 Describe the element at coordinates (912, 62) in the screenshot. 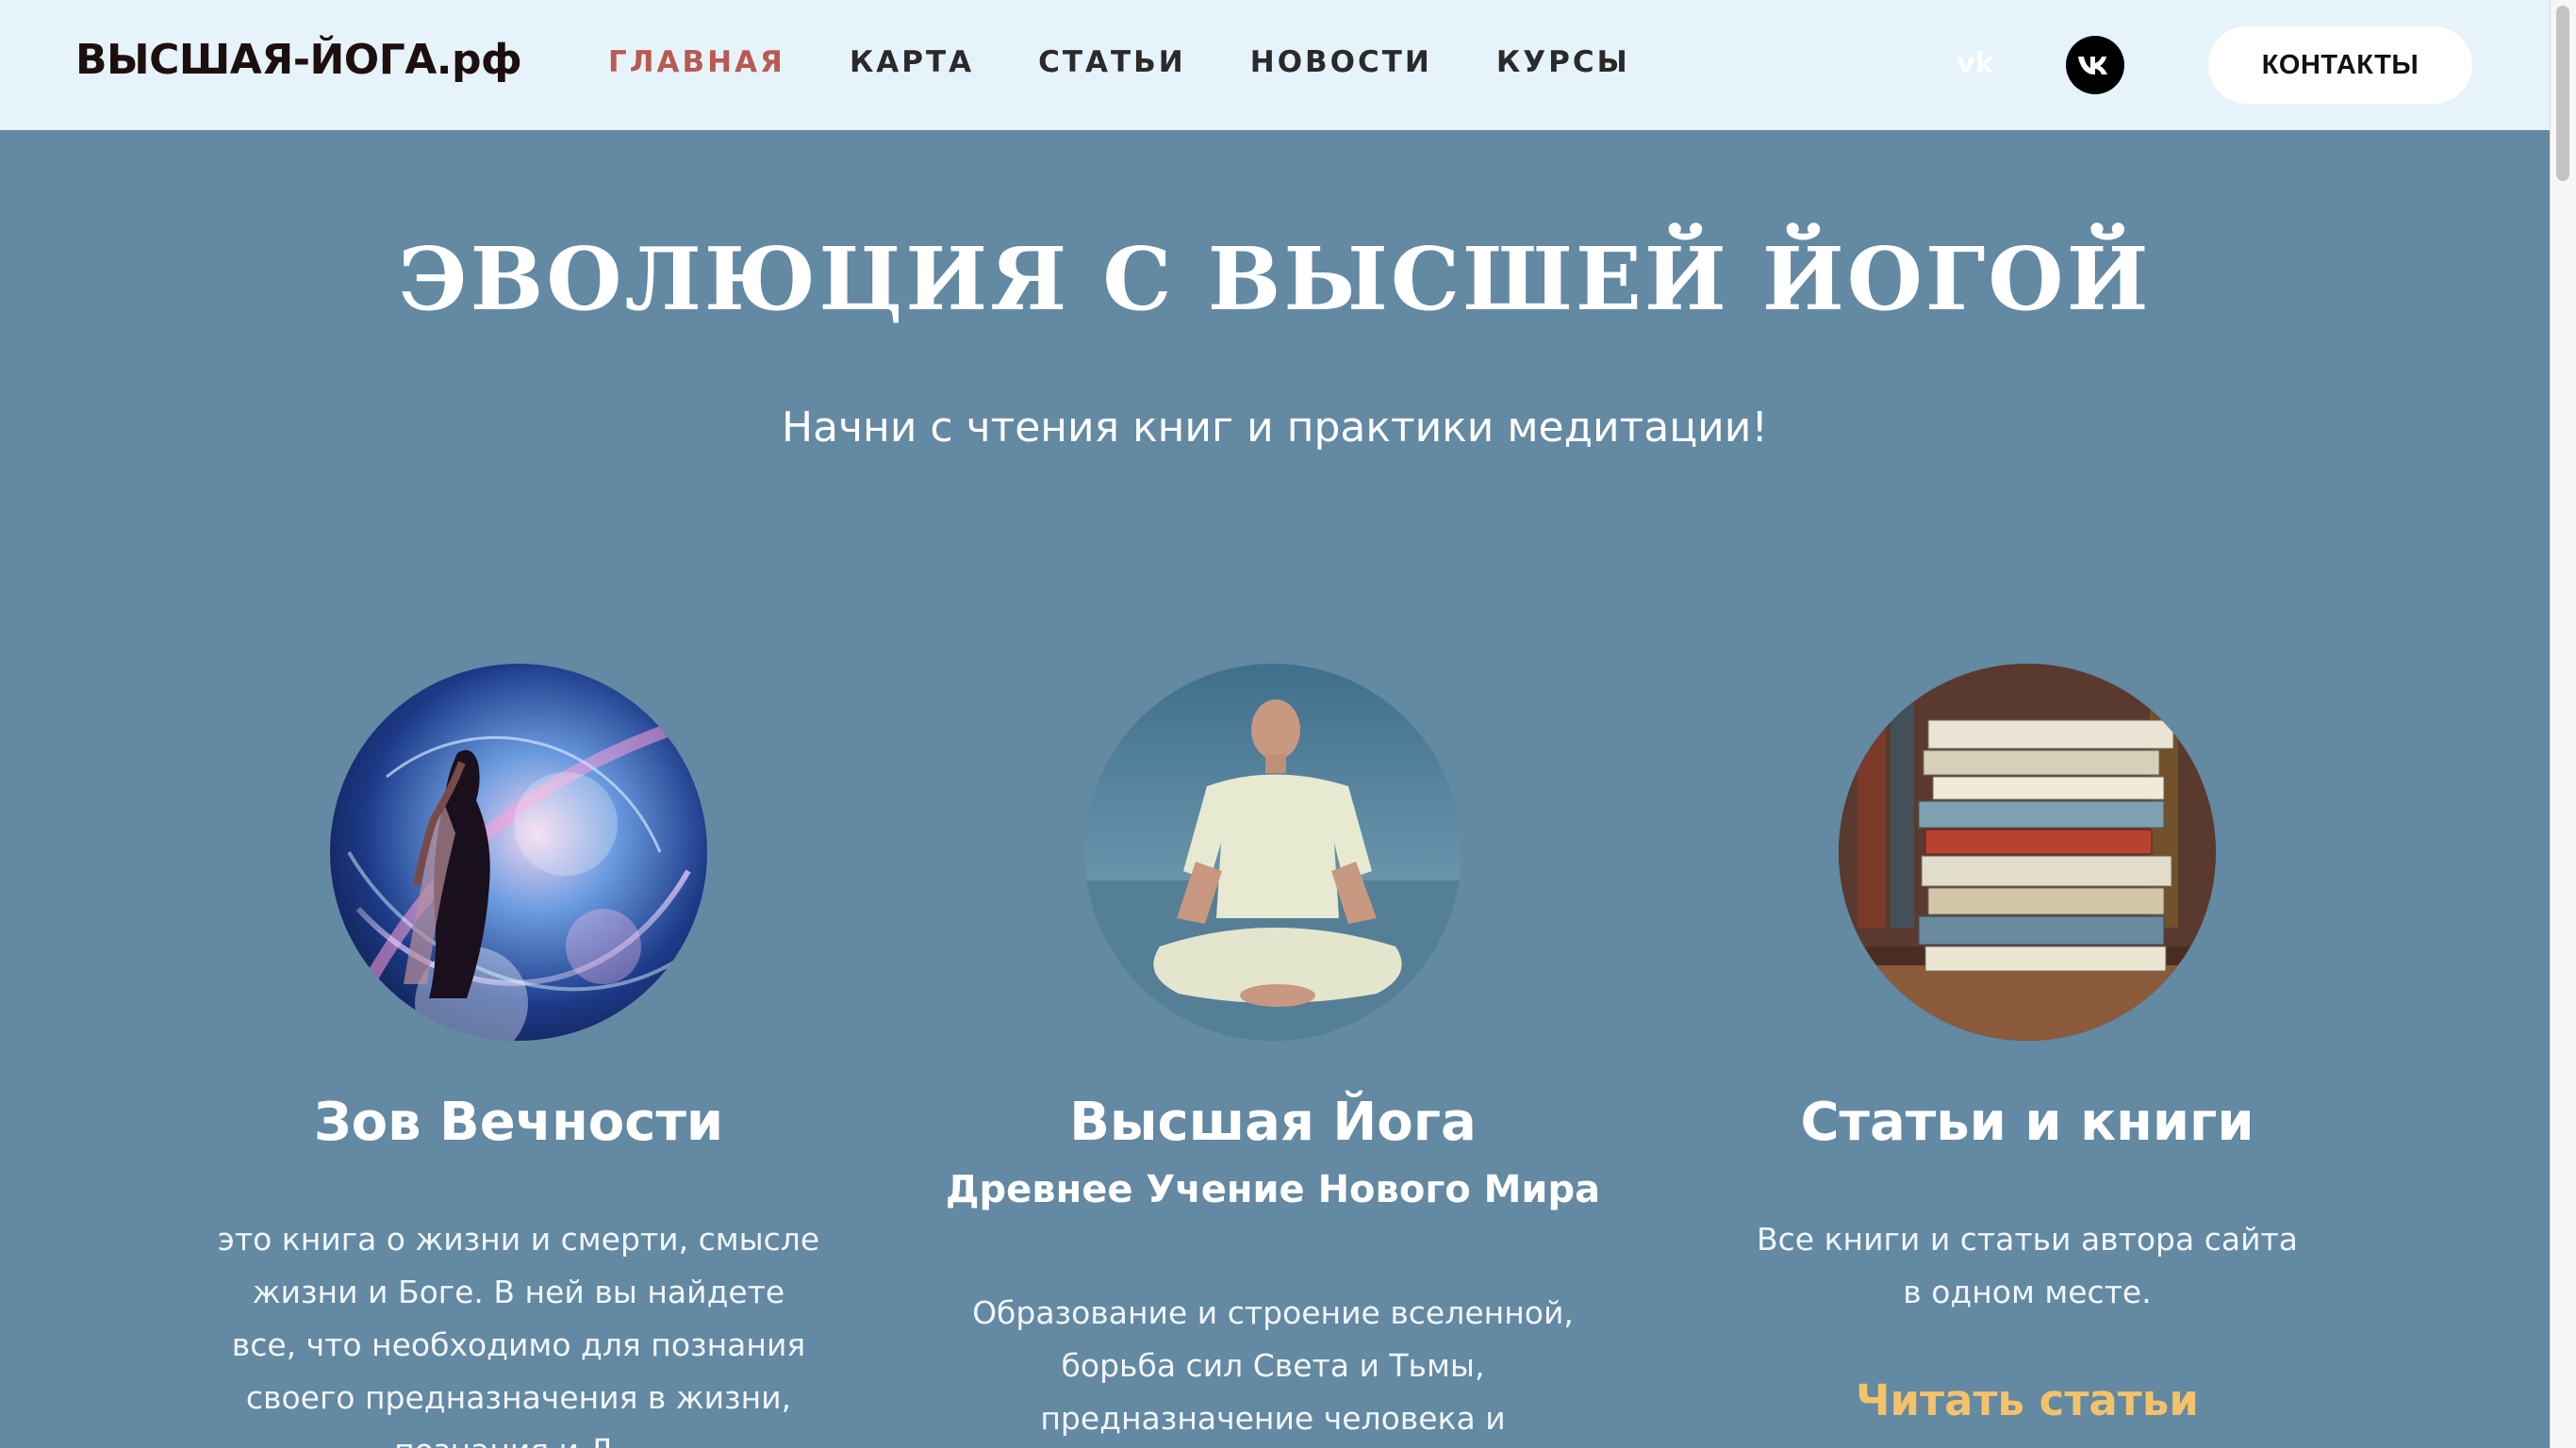

I see `nav-item-map: КАРТА` at that location.